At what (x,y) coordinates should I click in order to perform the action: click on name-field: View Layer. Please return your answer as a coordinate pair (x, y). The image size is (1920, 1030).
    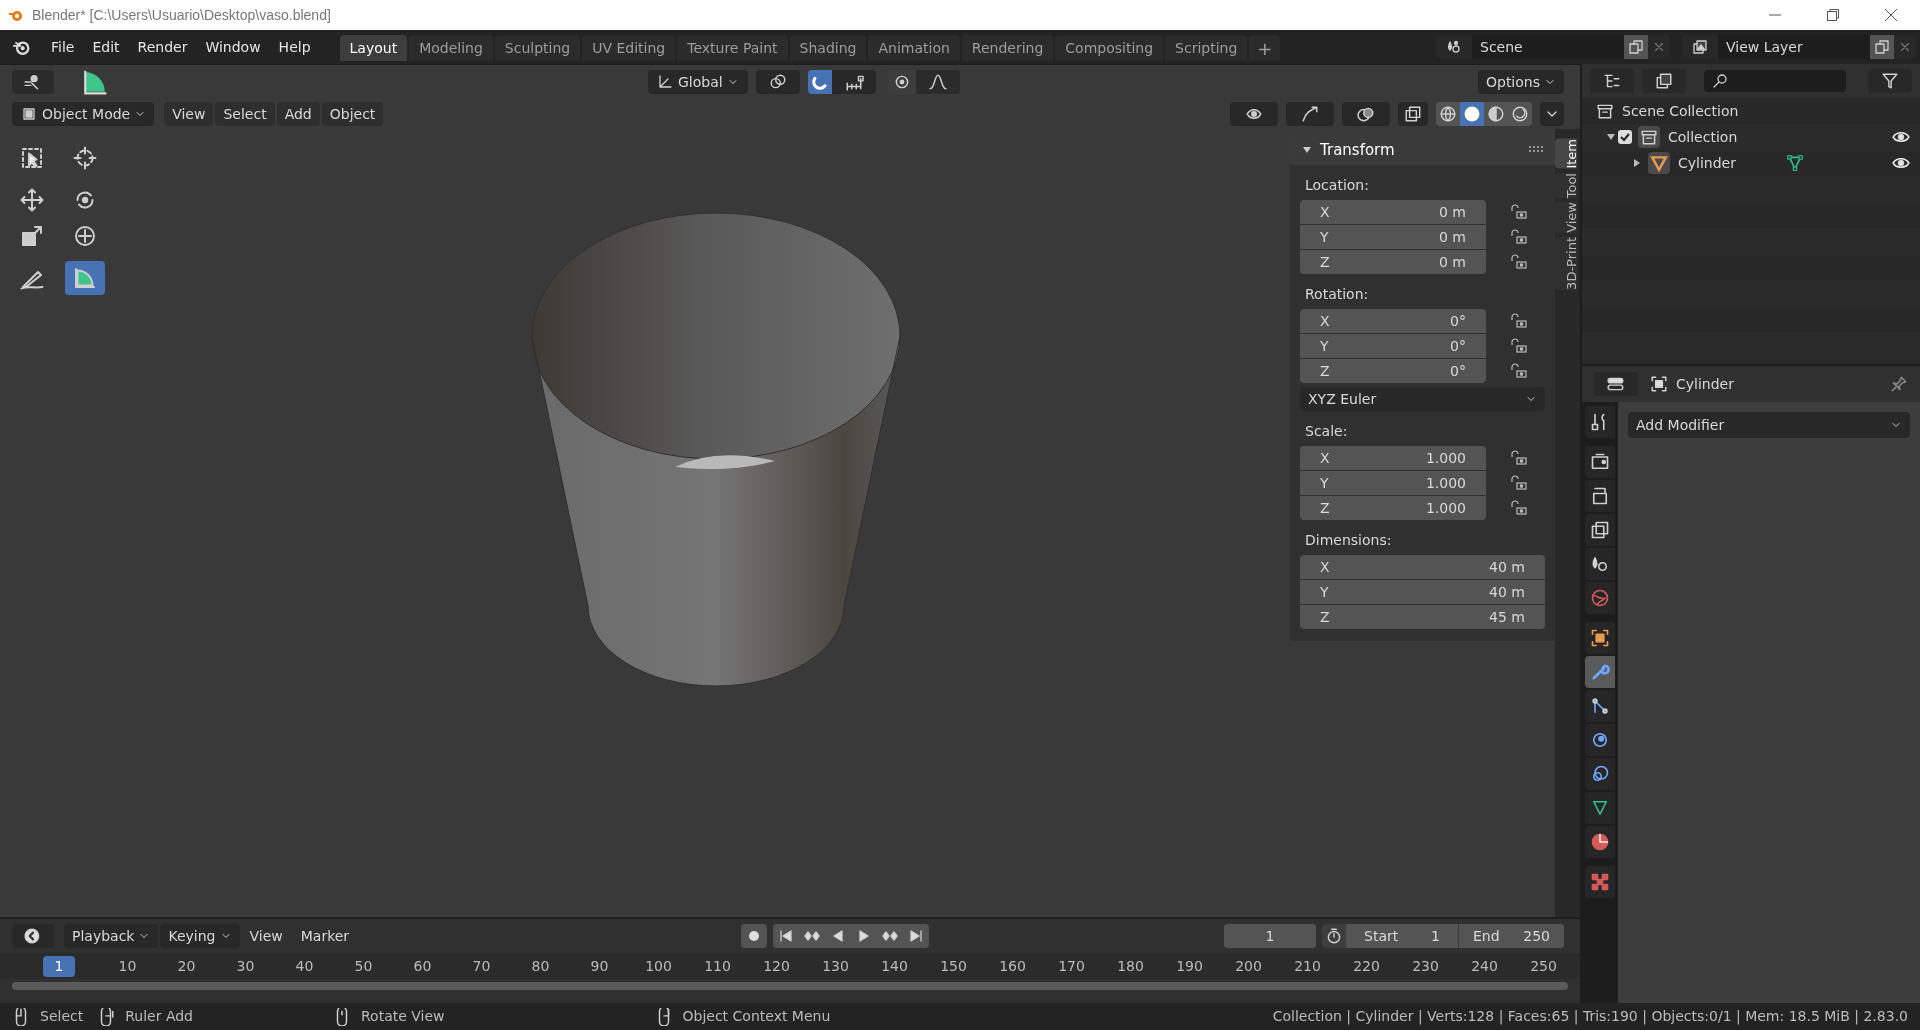
    Looking at the image, I should click on (1794, 47).